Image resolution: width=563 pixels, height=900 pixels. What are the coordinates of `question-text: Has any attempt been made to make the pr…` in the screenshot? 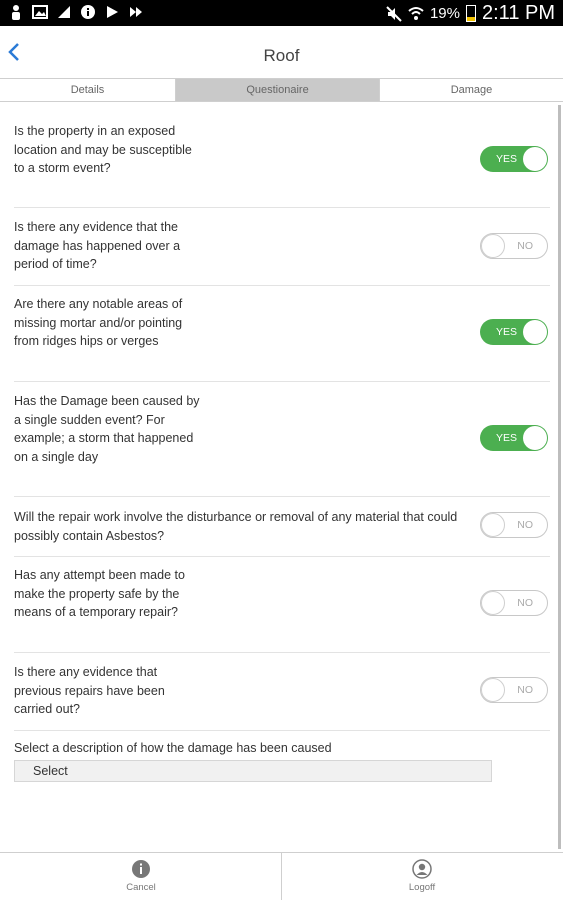 It's located at (99, 594).